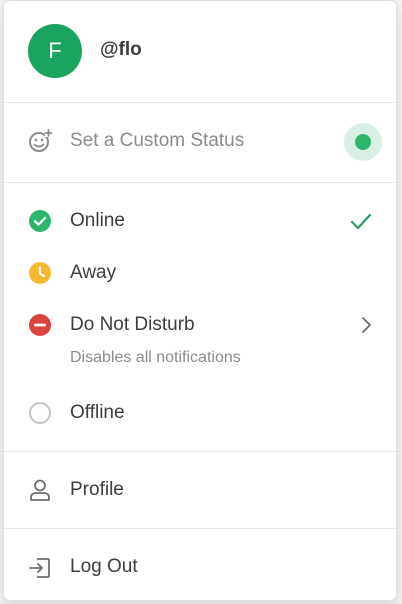 Image resolution: width=402 pixels, height=604 pixels. What do you see at coordinates (361, 221) in the screenshot?
I see `selected-check-icon` at bounding box center [361, 221].